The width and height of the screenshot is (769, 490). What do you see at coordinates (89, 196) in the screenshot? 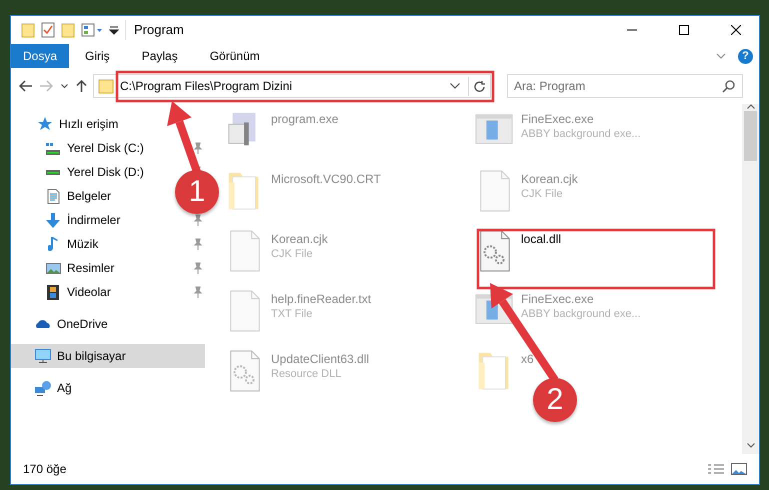
I see `sidebar-item: Belgeler` at bounding box center [89, 196].